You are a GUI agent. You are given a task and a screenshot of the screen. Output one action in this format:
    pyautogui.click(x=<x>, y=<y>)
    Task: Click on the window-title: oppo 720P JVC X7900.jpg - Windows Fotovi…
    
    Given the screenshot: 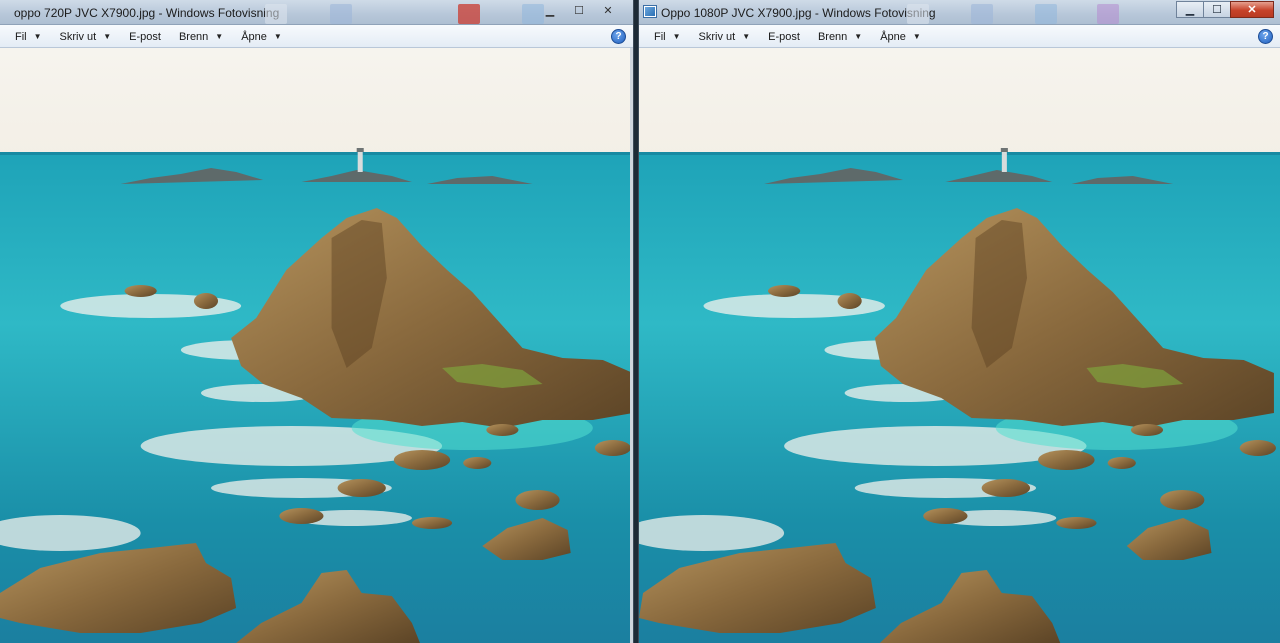 What is the action you would take?
    pyautogui.click(x=147, y=13)
    